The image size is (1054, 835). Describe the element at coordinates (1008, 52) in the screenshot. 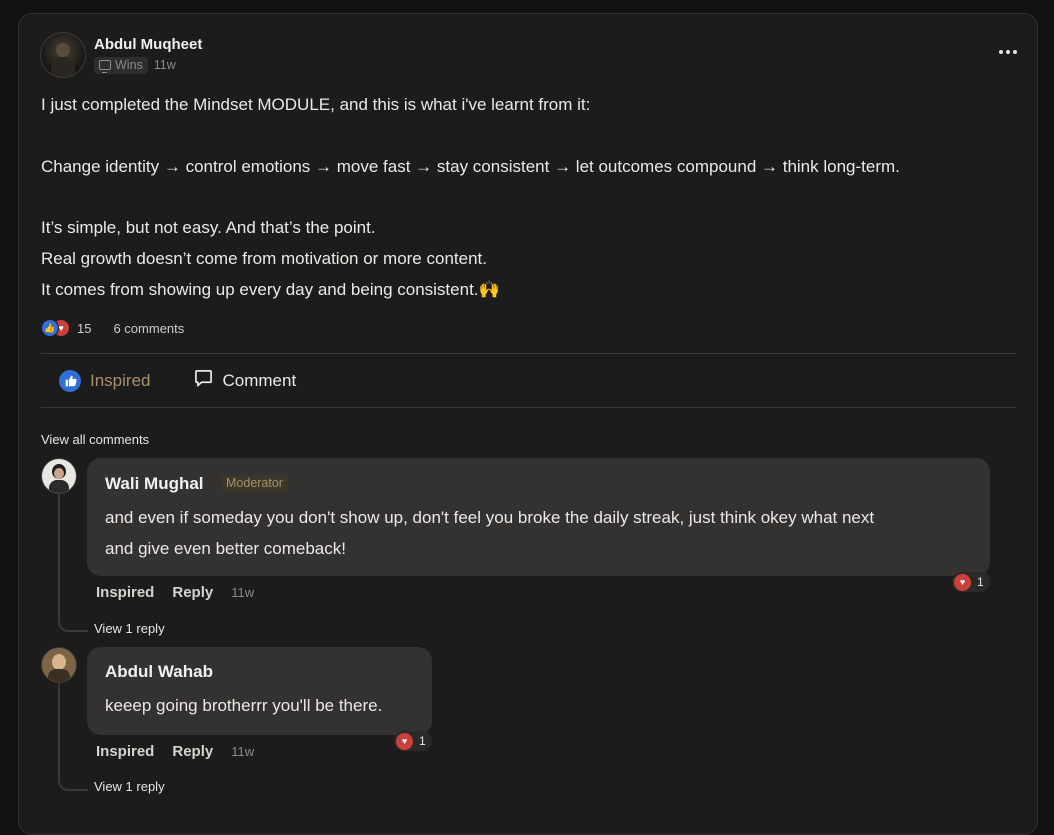

I see `more-icon` at that location.